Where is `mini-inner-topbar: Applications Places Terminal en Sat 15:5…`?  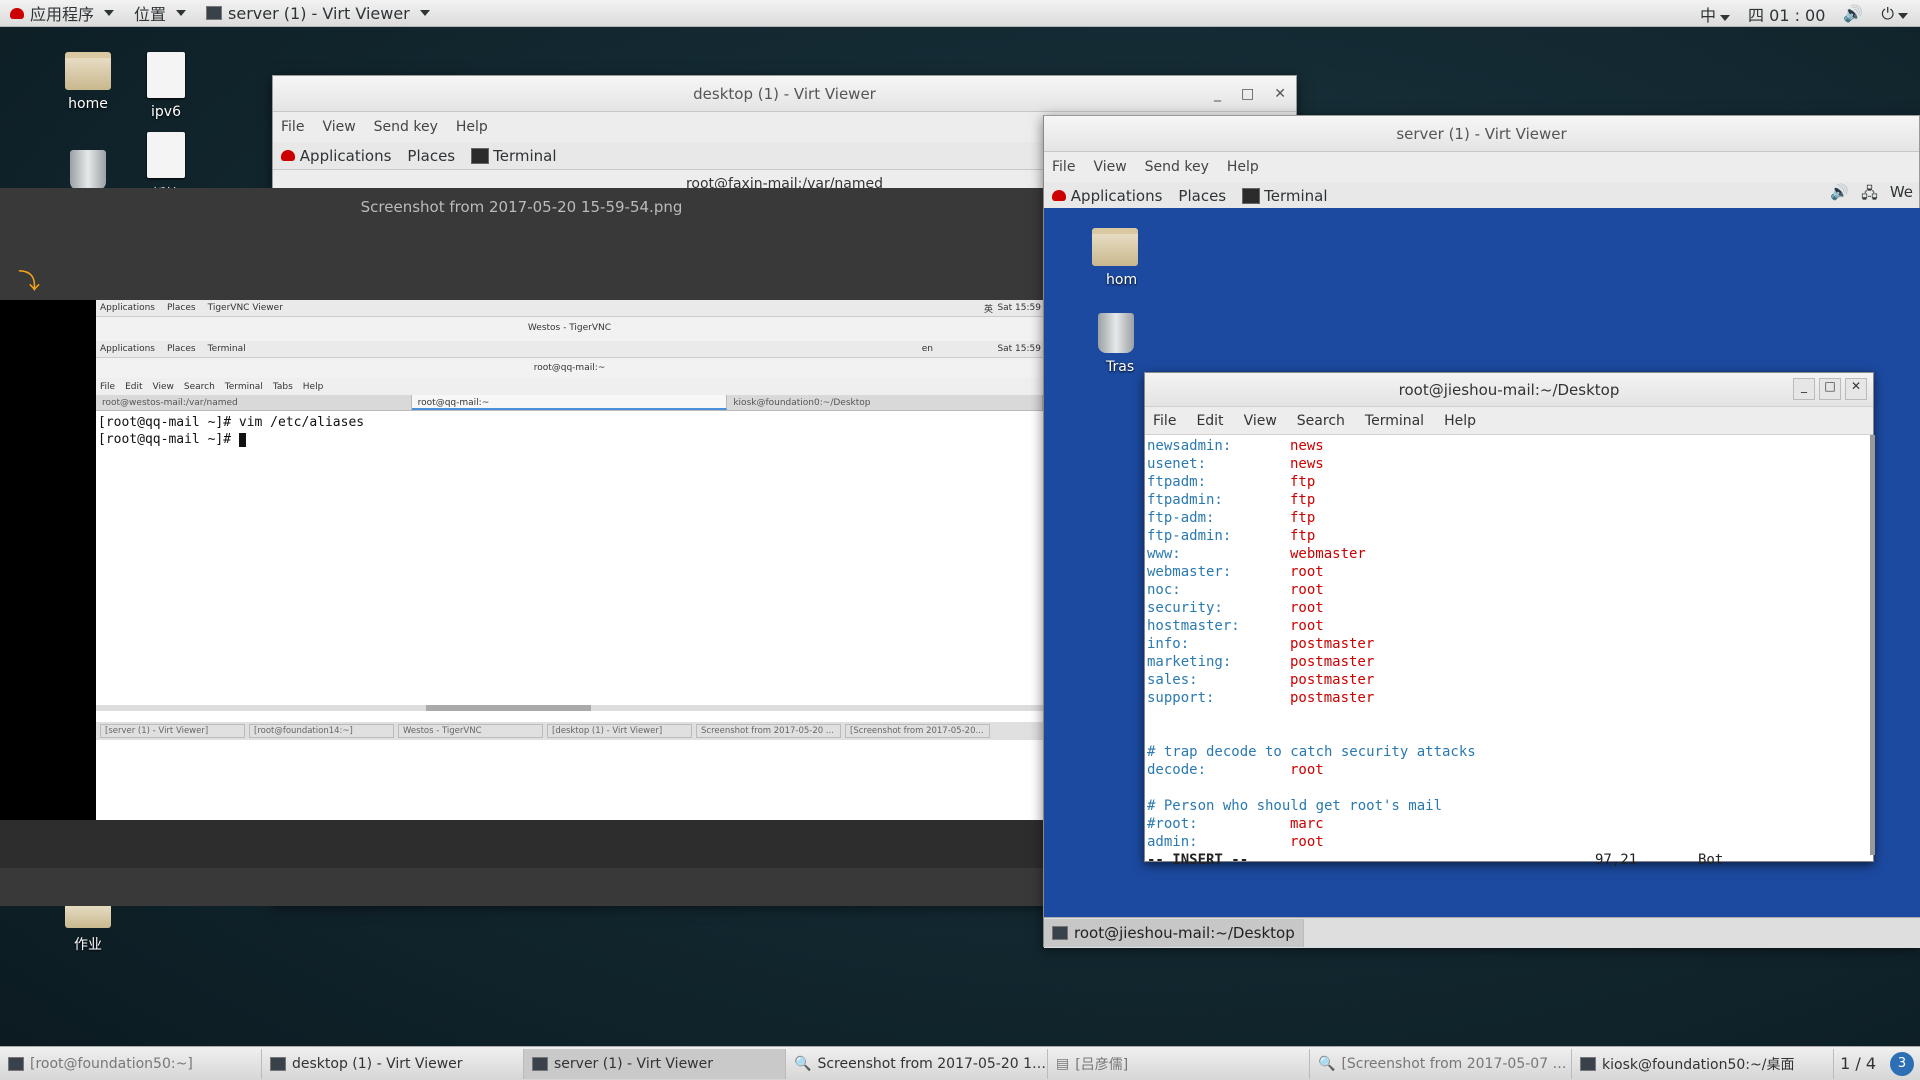 mini-inner-topbar: Applications Places Terminal en Sat 15:5… is located at coordinates (569, 349).